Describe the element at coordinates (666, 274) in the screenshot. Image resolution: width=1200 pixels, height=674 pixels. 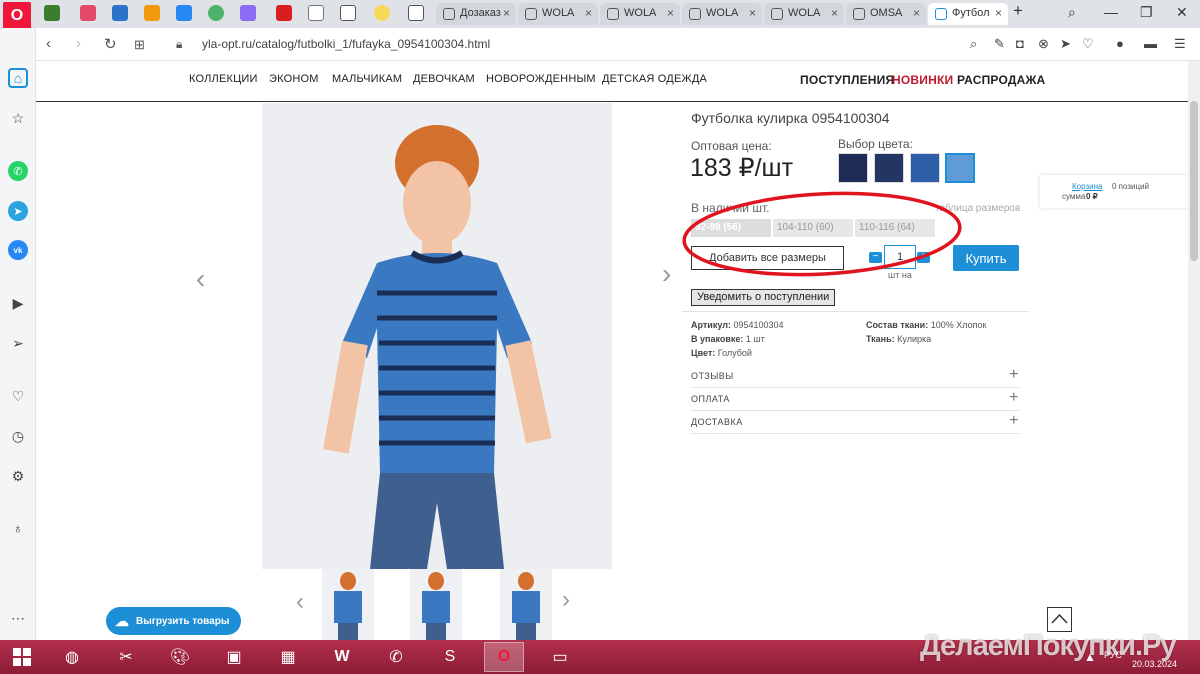
I see `photo-next-arrow: ›` at that location.